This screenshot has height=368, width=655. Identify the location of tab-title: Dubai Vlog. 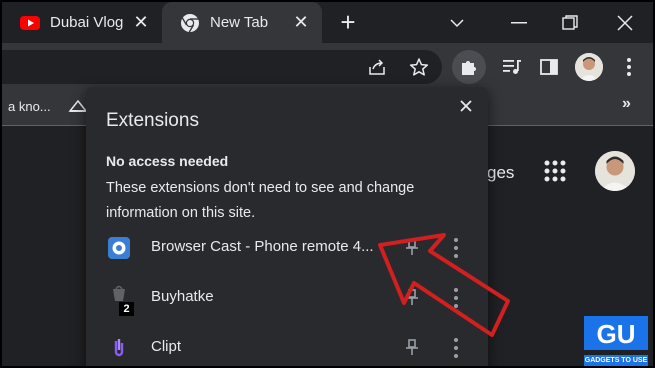
(87, 22).